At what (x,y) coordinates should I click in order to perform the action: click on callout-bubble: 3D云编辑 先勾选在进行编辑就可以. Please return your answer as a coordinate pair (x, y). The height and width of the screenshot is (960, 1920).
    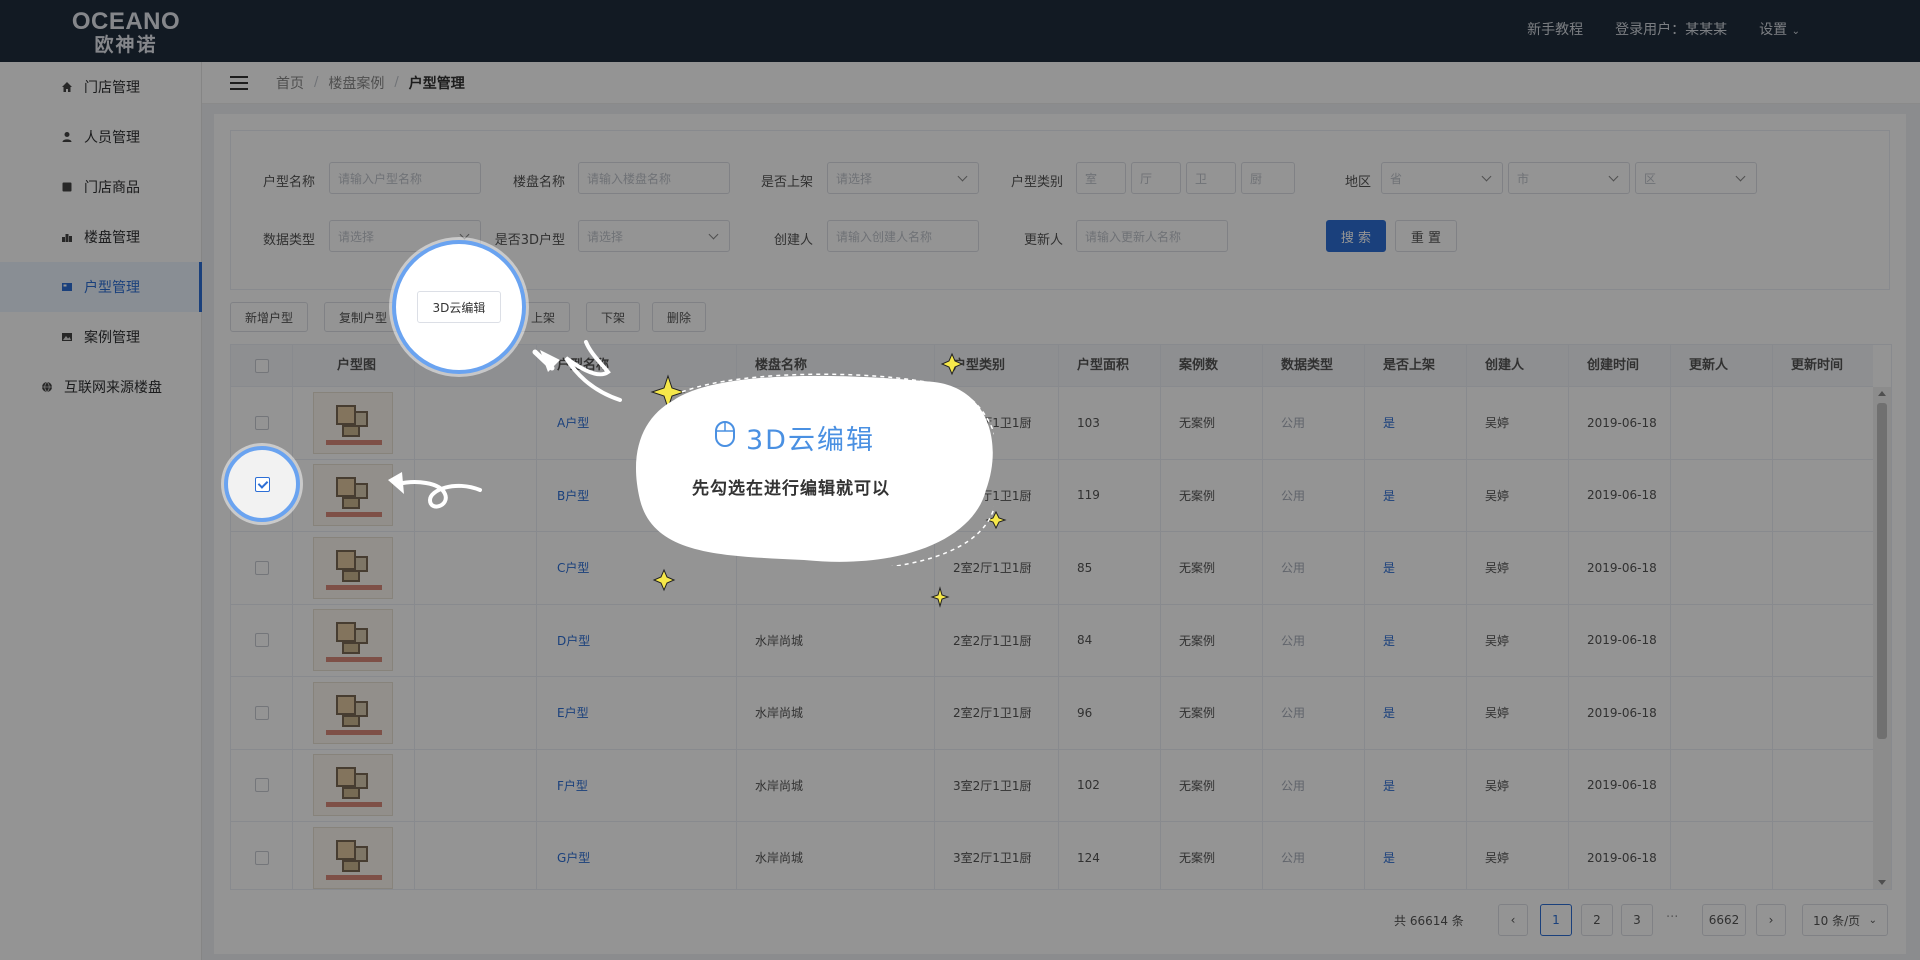
    Looking at the image, I should click on (814, 468).